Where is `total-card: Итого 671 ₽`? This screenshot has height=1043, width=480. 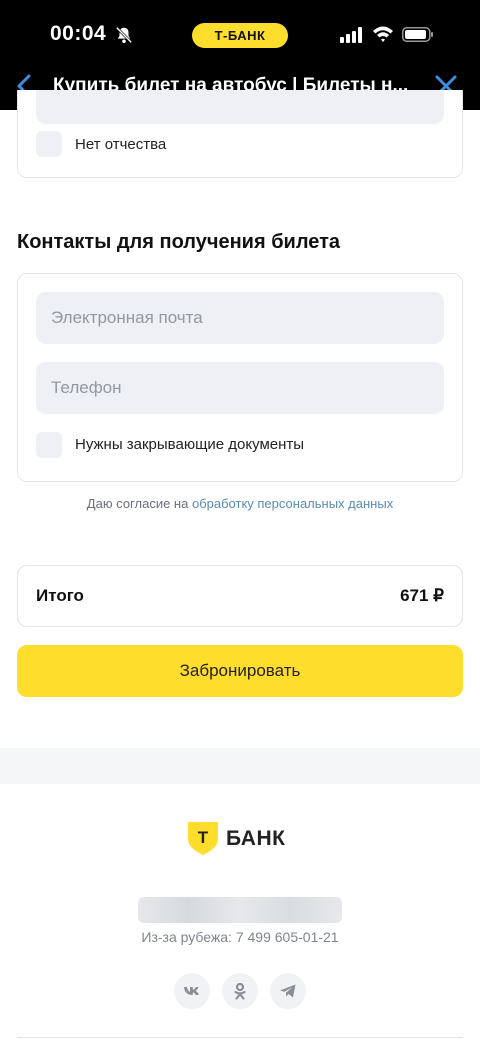 total-card: Итого 671 ₽ is located at coordinates (240, 596).